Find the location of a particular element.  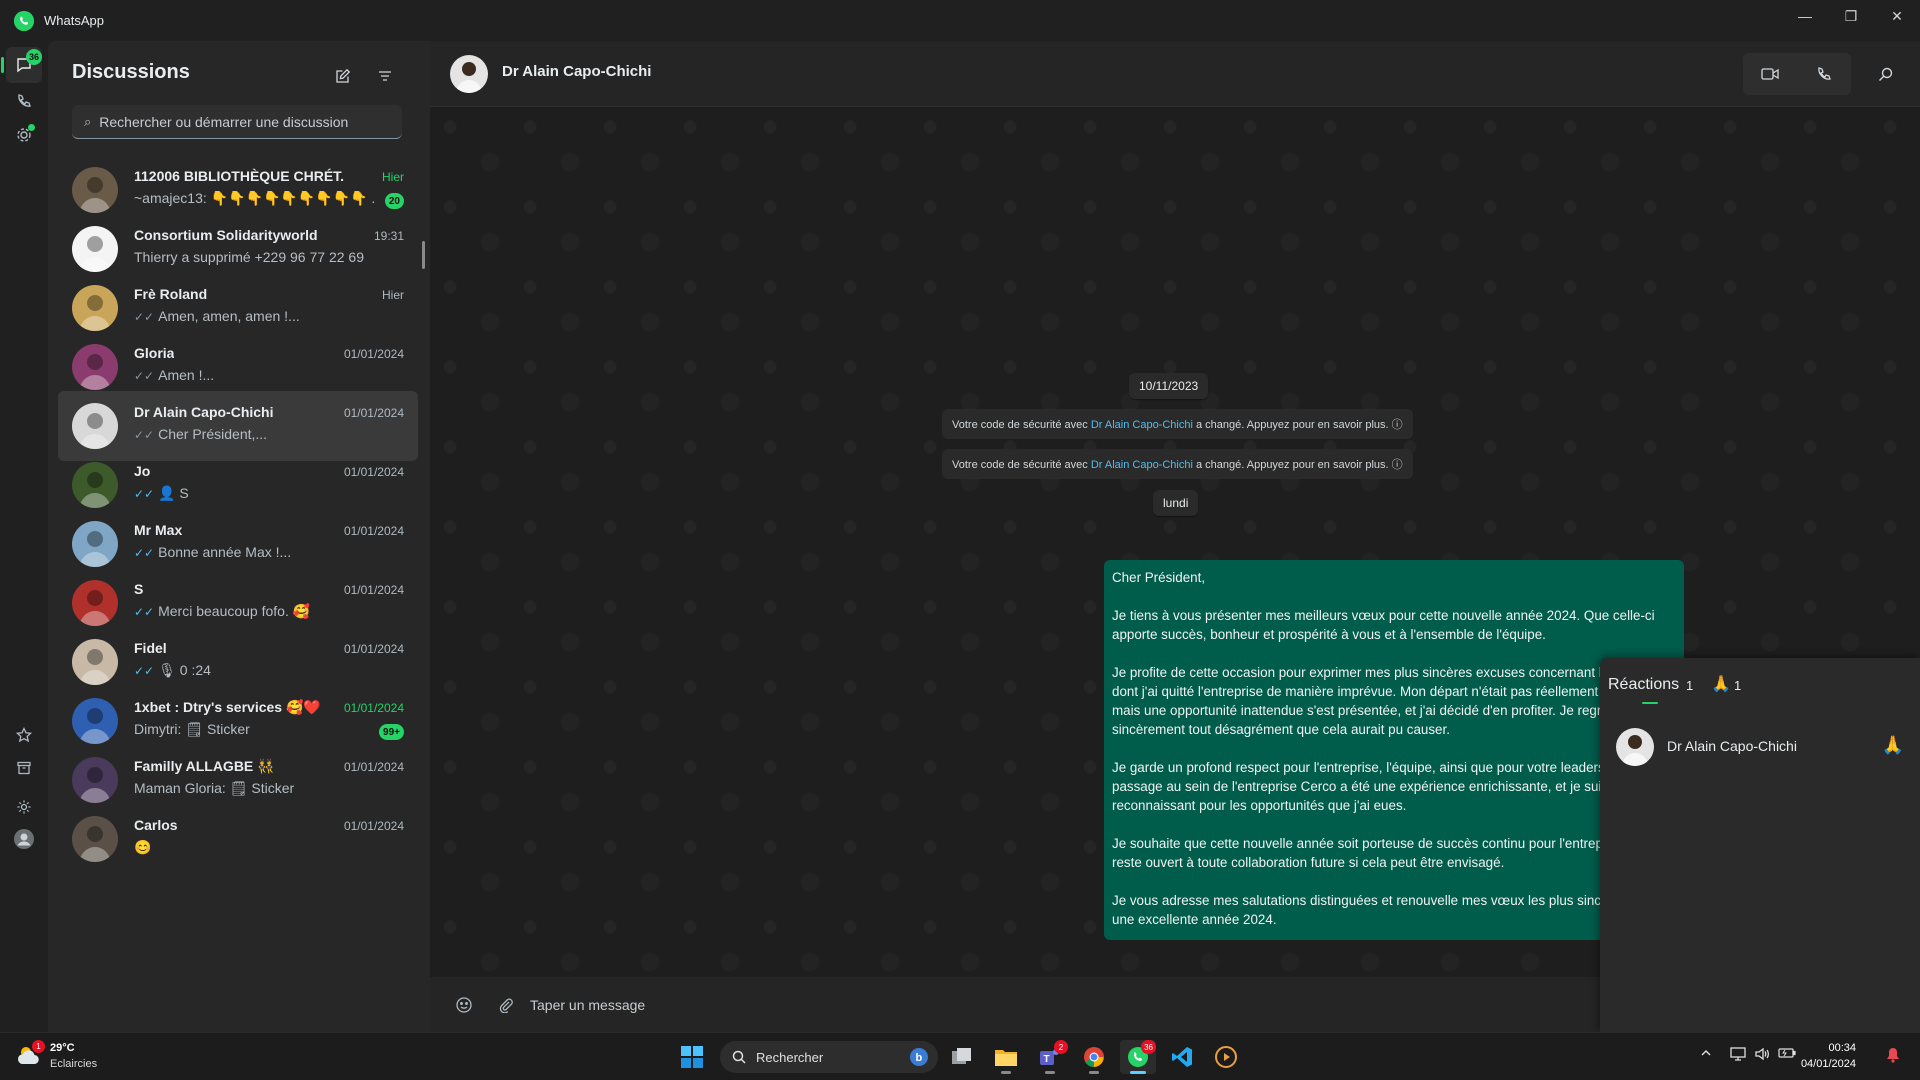

maximize-button: ❐ is located at coordinates (1851, 16).